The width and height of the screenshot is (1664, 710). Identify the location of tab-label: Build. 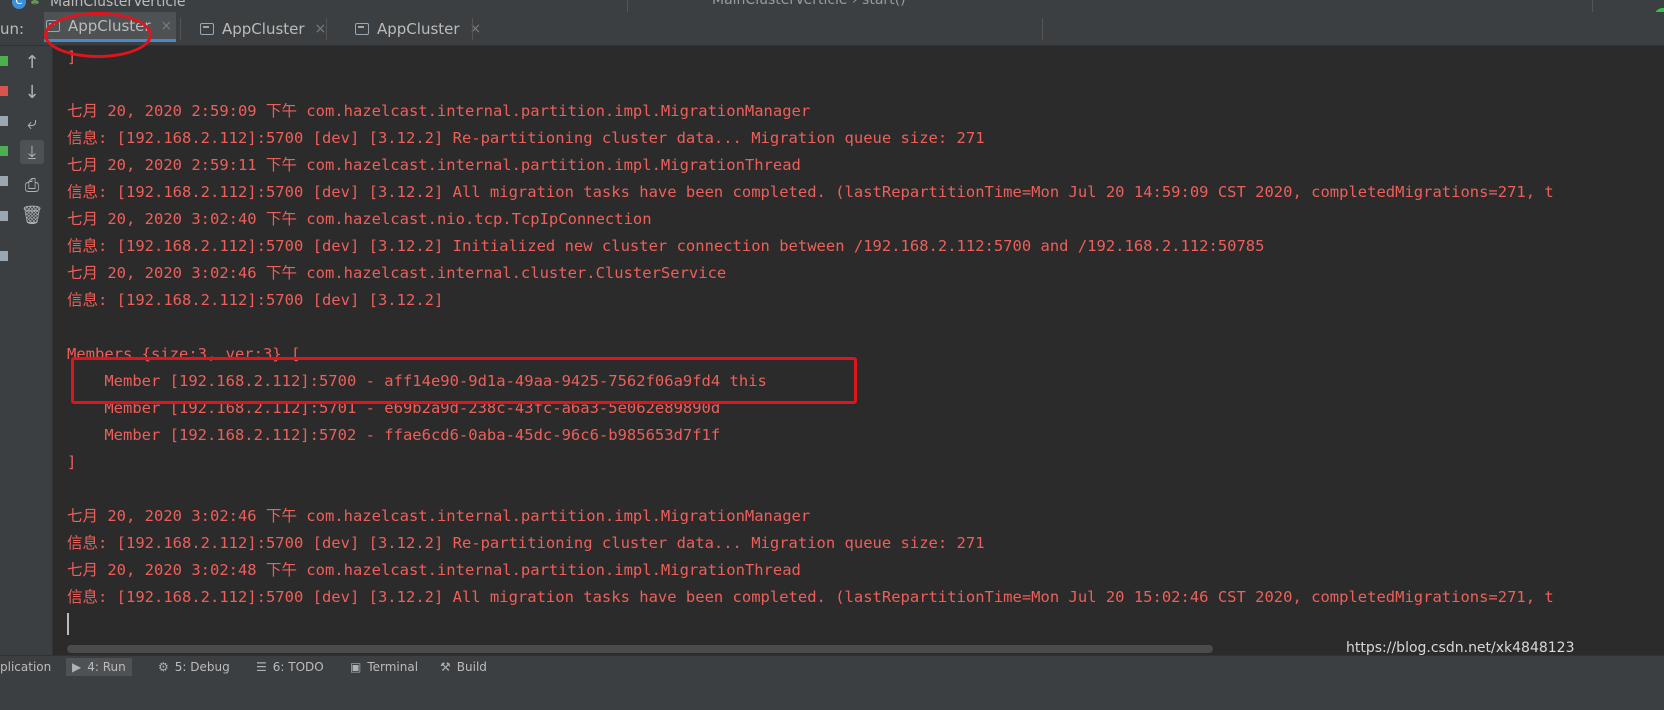
(471, 667).